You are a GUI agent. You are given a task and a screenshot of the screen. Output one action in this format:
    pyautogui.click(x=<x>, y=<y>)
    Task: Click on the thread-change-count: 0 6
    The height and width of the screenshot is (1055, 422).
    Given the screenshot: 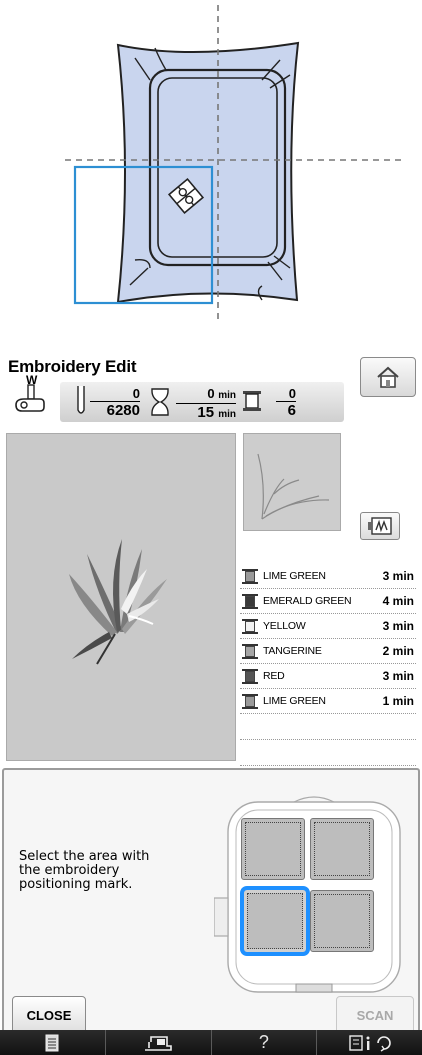 What is the action you would take?
    pyautogui.click(x=286, y=402)
    